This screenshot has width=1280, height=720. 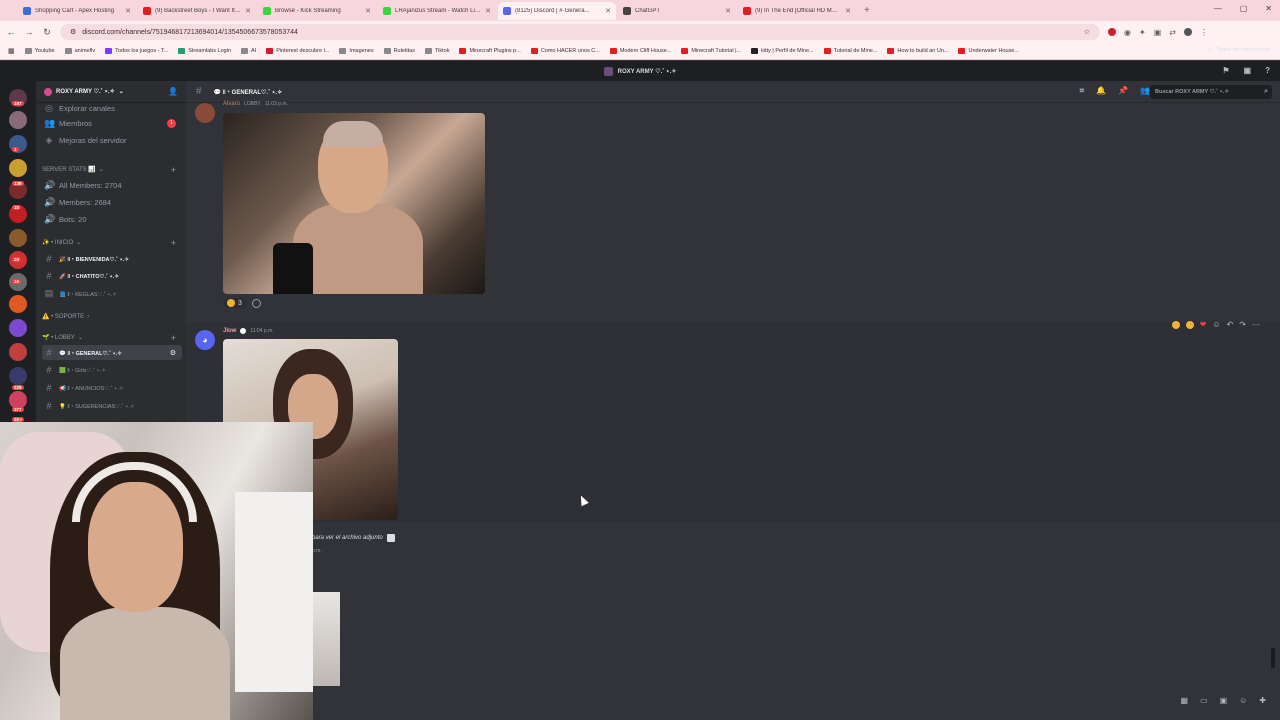 What do you see at coordinates (1243, 700) in the screenshot?
I see `emoji-icon: ☺` at bounding box center [1243, 700].